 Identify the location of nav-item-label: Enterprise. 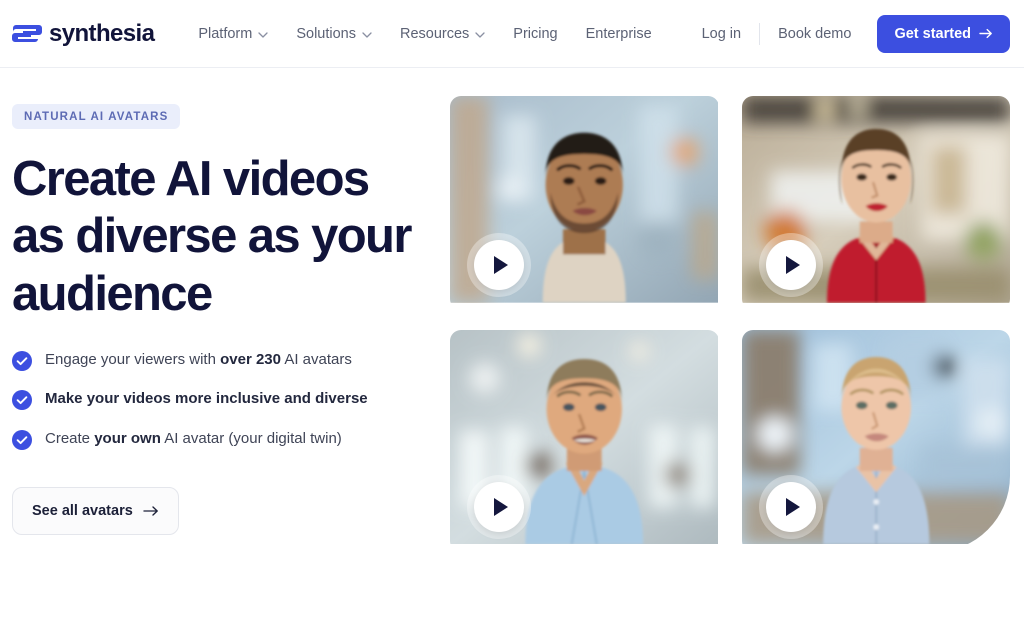
(618, 33).